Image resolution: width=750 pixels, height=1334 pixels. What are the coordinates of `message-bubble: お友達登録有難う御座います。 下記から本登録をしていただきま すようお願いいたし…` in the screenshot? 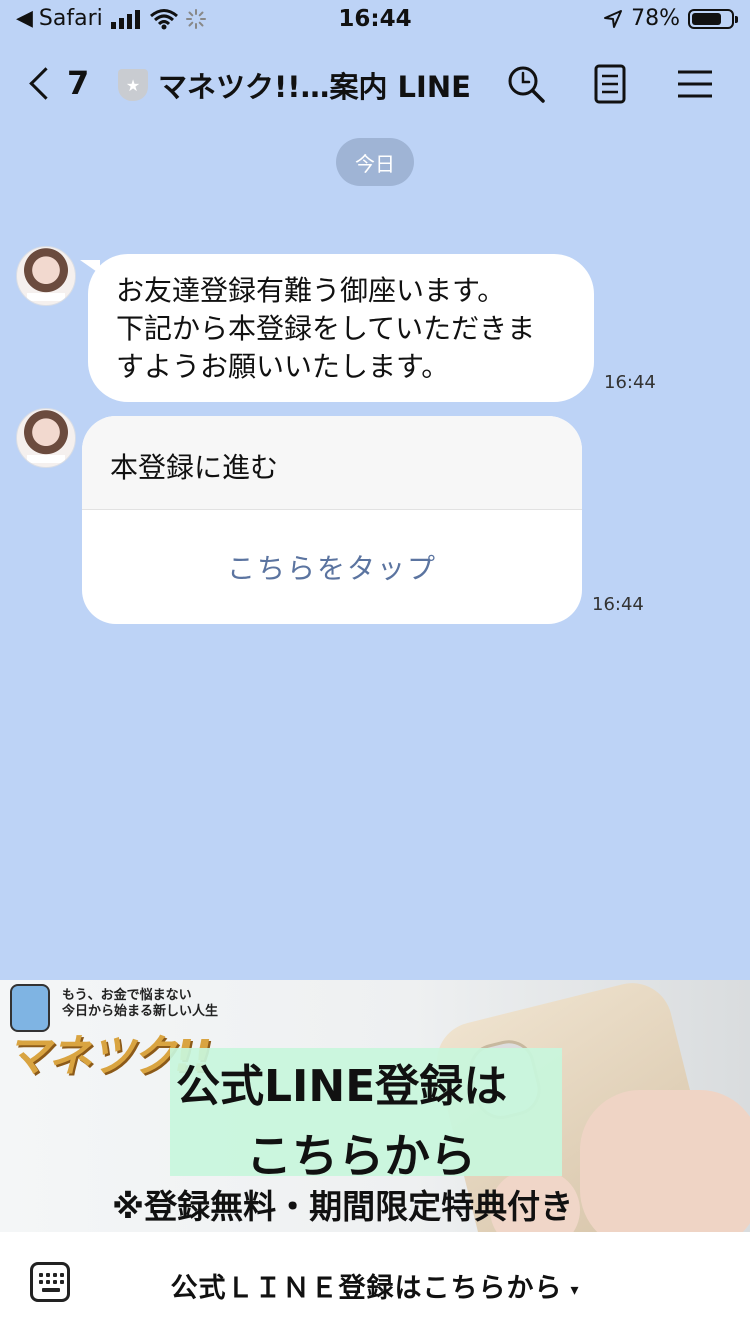 It's located at (337, 328).